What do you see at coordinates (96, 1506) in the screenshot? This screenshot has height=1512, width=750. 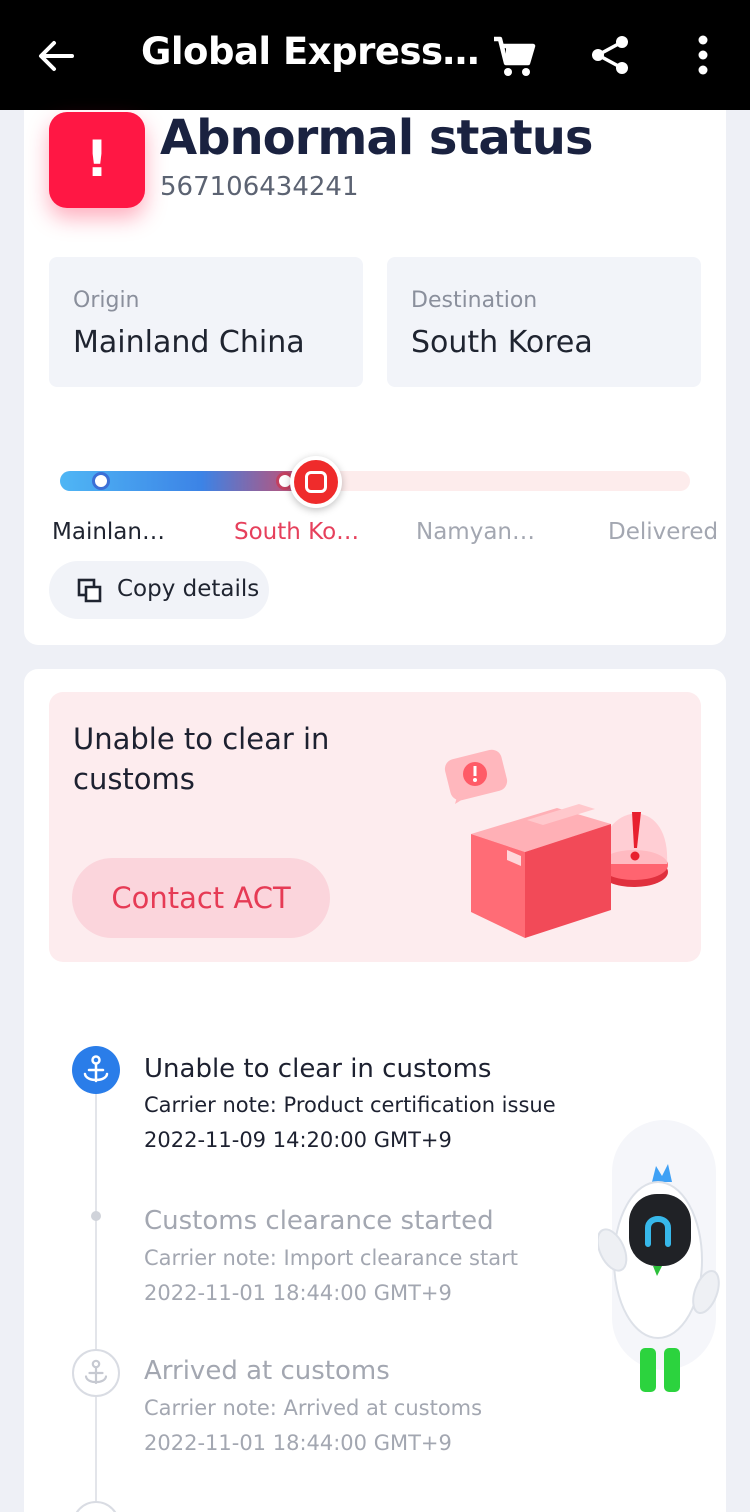 I see `timeline-next-icon` at bounding box center [96, 1506].